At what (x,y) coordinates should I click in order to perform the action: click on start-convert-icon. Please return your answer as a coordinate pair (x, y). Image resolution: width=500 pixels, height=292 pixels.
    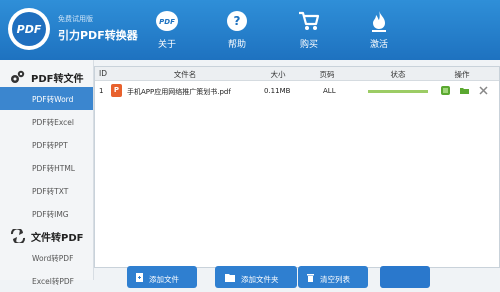
    Looking at the image, I should click on (445, 90).